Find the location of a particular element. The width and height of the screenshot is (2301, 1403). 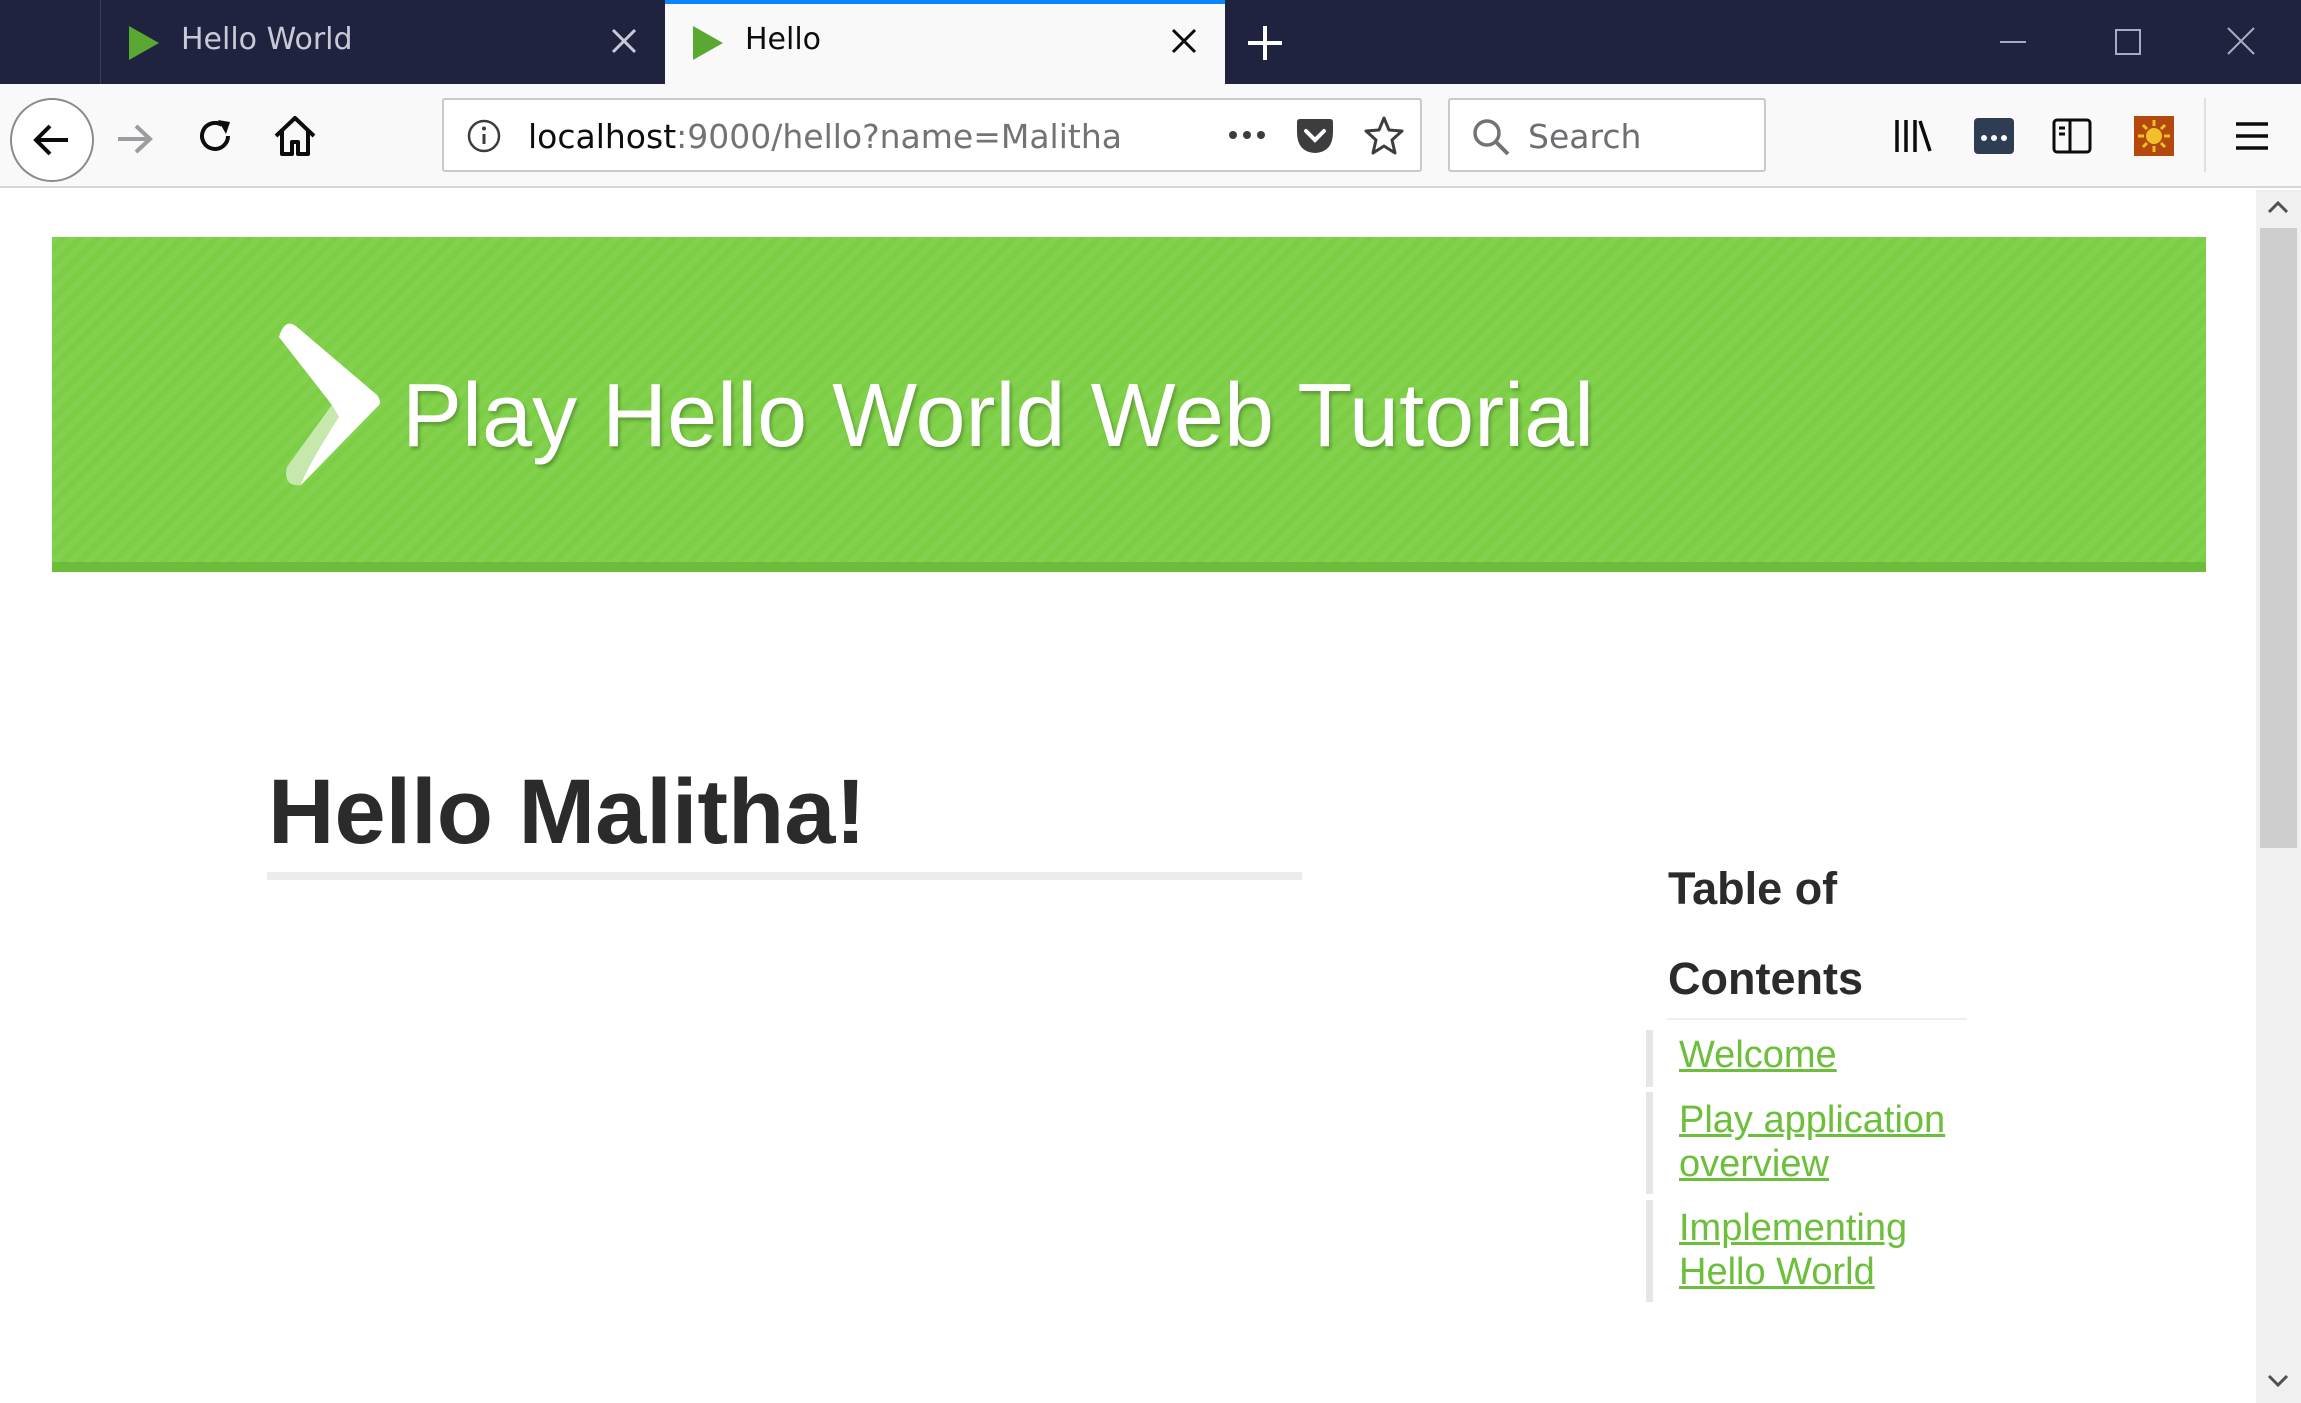

sun-extension-icon is located at coordinates (2154, 136).